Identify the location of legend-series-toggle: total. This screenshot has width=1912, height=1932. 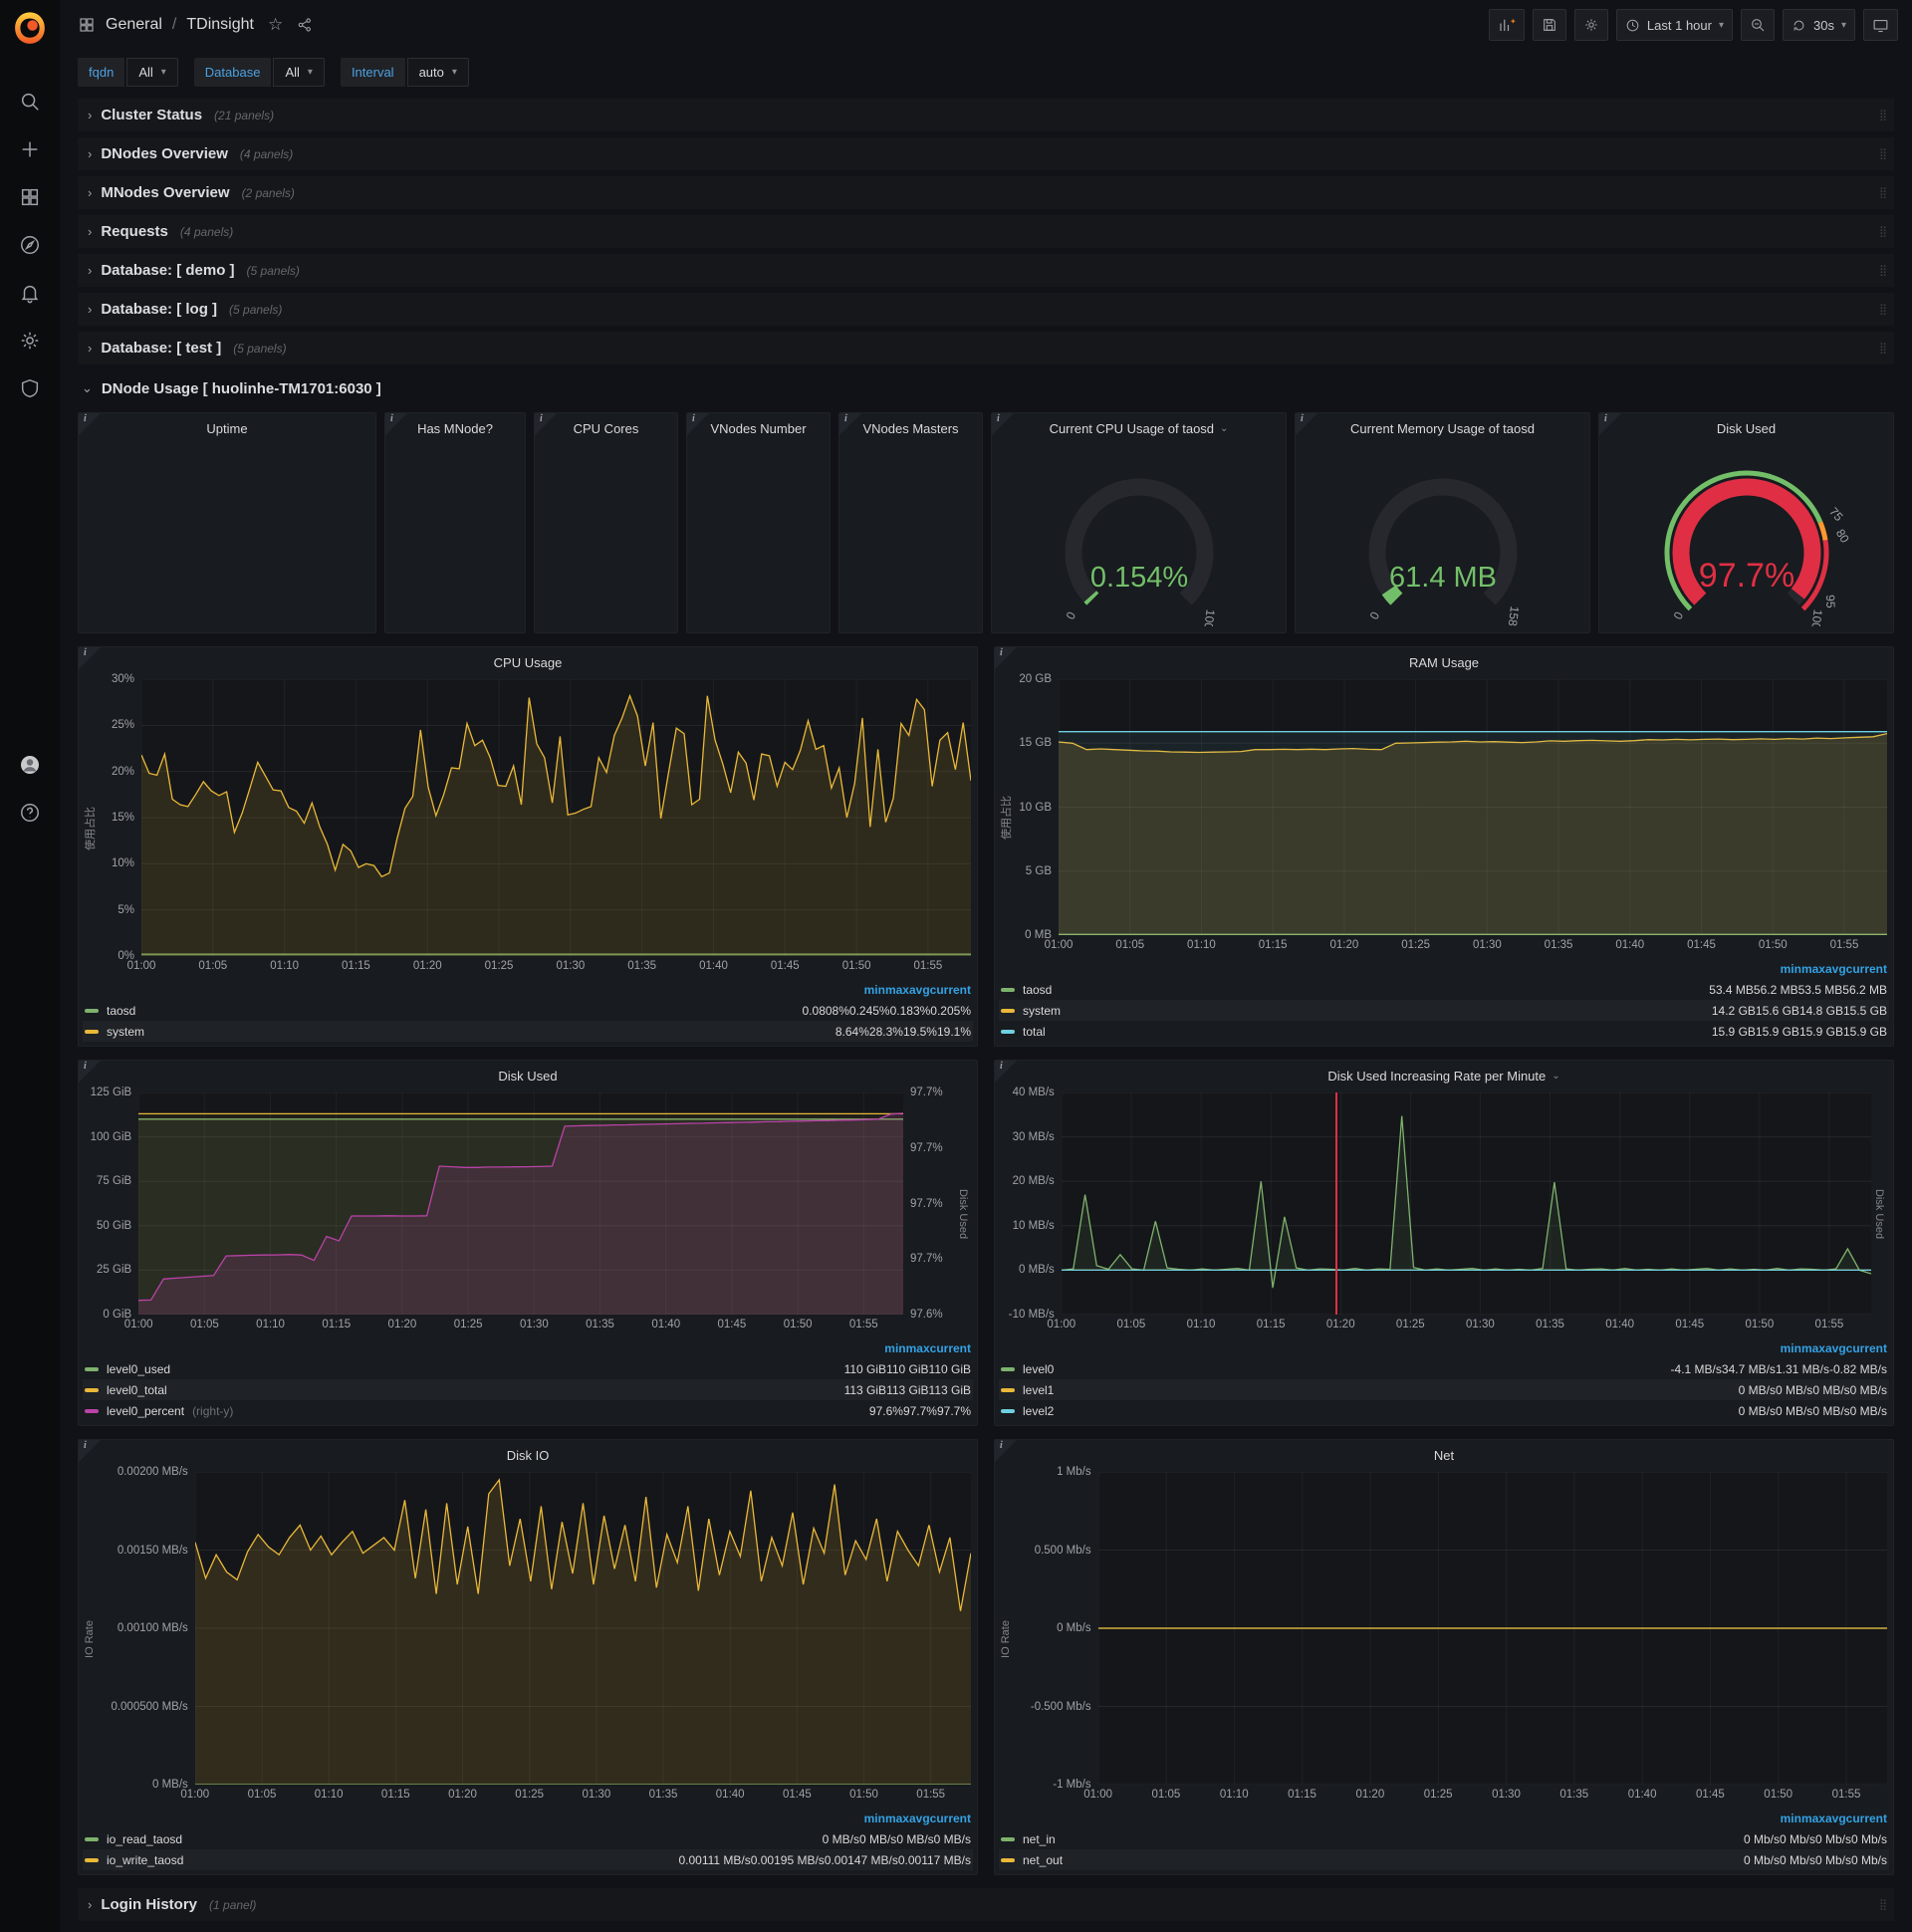
(1356, 1032).